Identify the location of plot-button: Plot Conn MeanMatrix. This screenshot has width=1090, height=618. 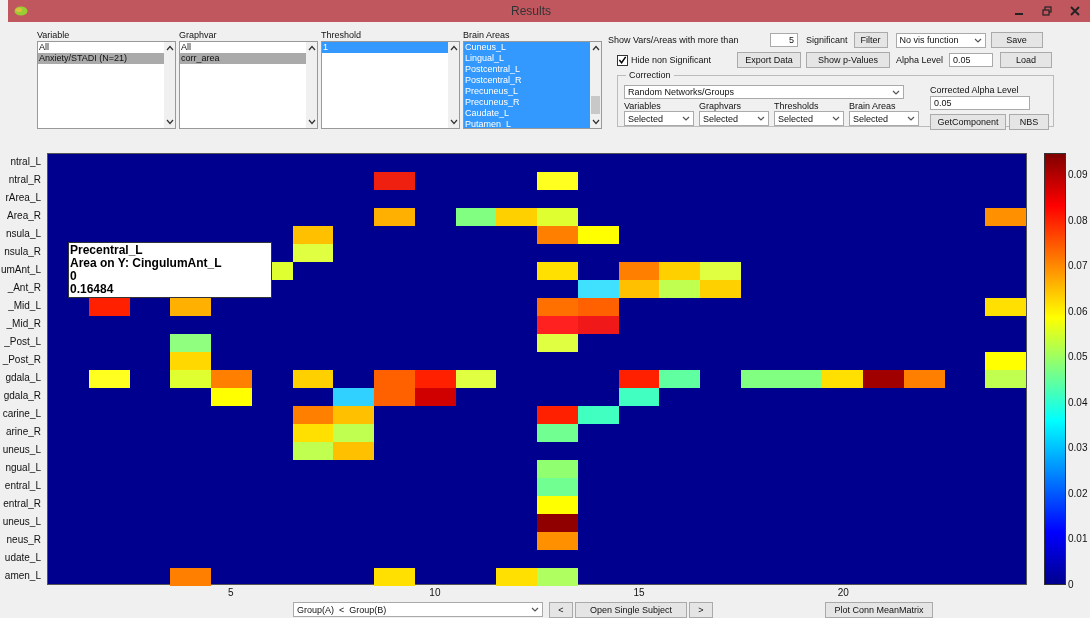
(879, 609).